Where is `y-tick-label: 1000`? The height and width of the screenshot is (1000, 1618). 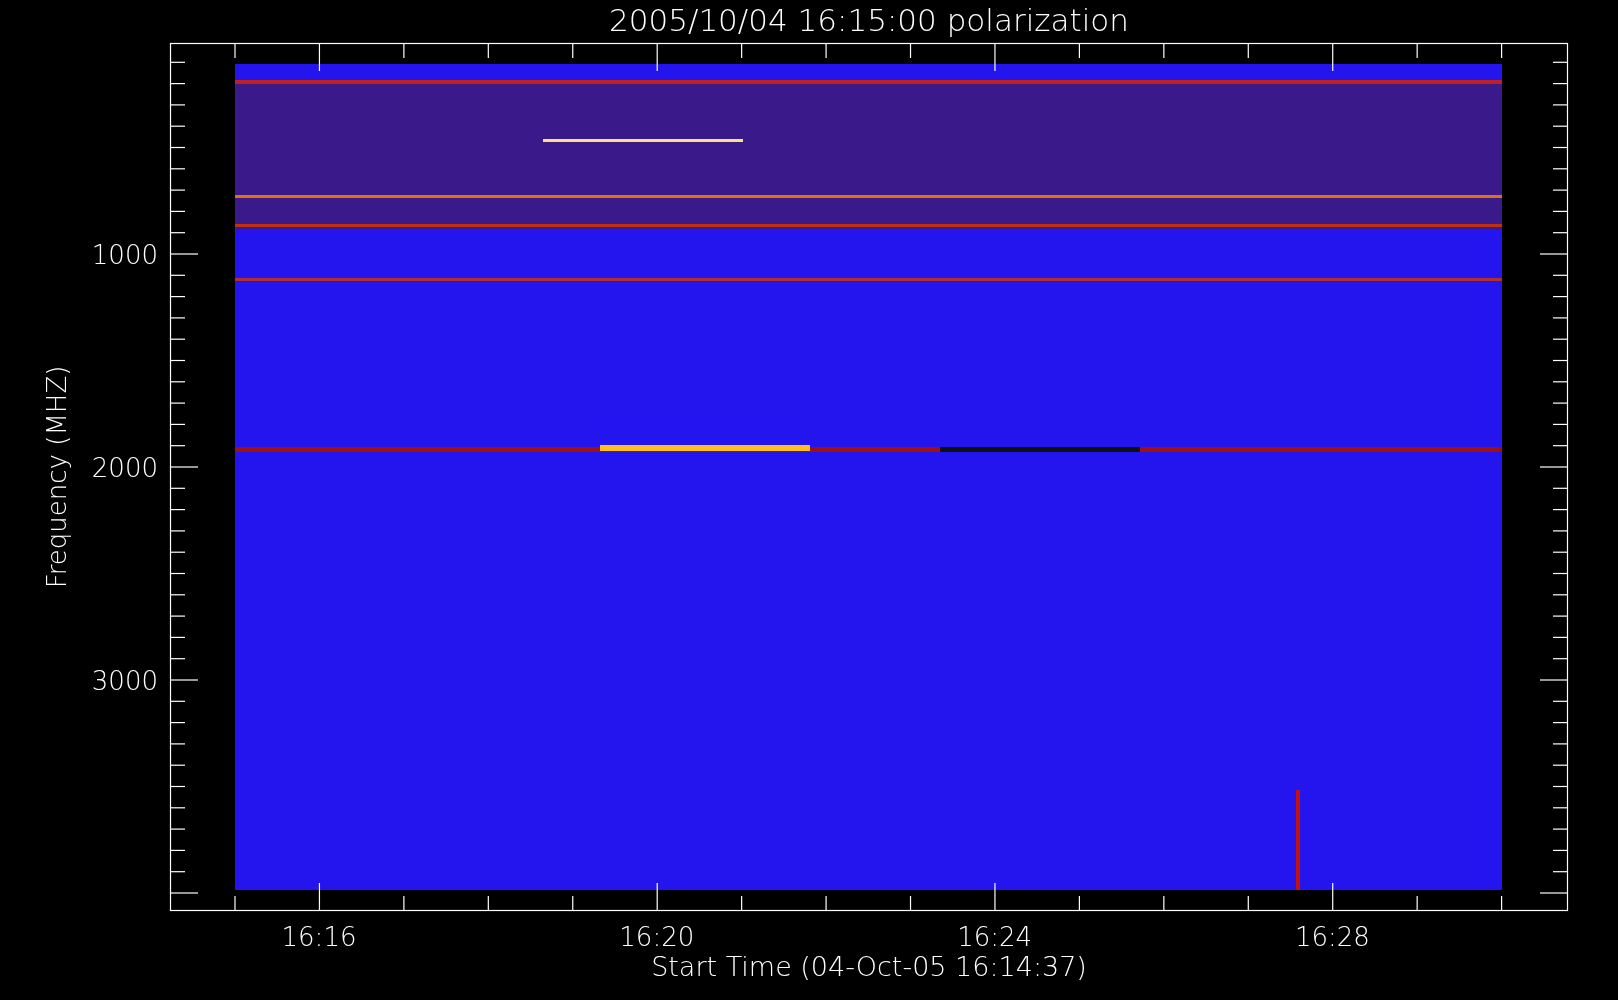 y-tick-label: 1000 is located at coordinates (124, 255).